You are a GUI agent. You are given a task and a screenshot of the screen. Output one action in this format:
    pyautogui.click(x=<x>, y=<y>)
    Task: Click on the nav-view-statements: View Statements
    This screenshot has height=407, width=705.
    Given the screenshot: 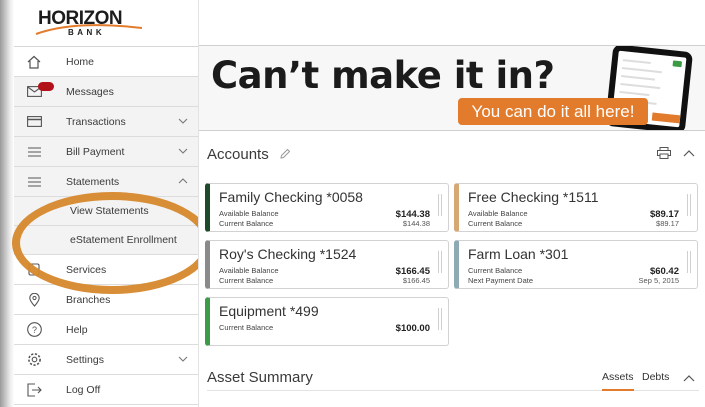 What is the action you would take?
    pyautogui.click(x=106, y=211)
    